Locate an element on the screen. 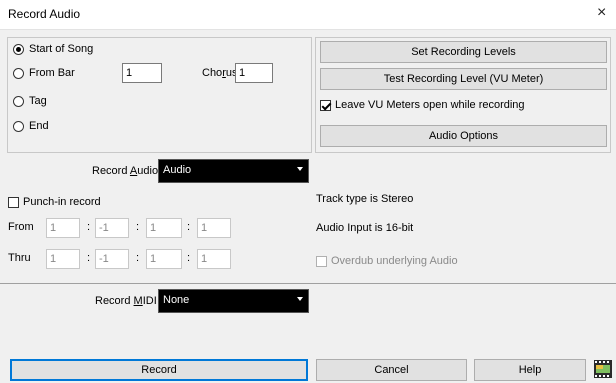 This screenshot has height=383, width=616. overdub-label: Overdub underlying Audio is located at coordinates (394, 261).